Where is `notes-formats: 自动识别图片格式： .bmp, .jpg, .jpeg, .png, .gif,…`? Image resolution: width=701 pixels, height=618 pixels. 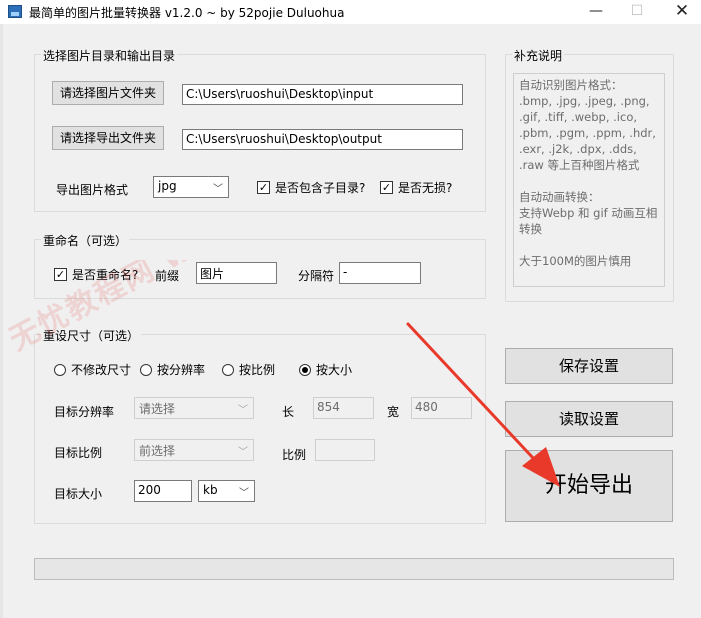 notes-formats: 自动识别图片格式： .bmp, .jpg, .jpeg, .png, .gif,… is located at coordinates (587, 125).